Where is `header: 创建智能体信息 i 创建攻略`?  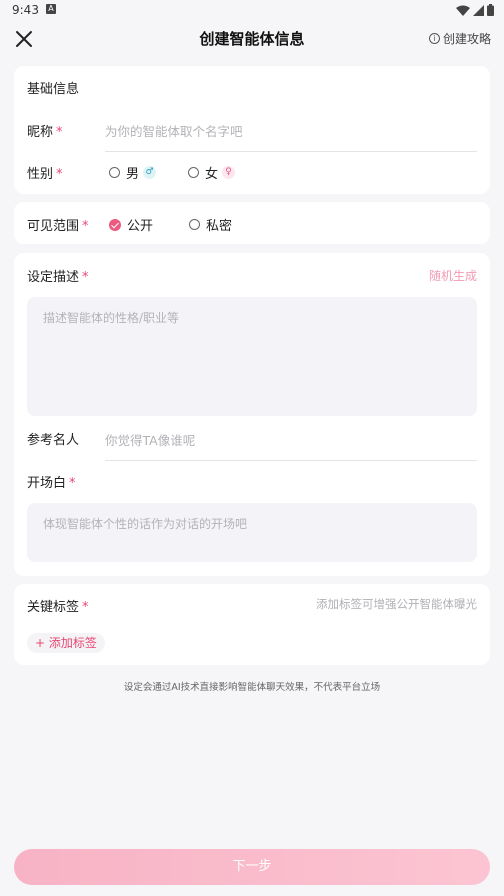 header: 创建智能体信息 i 创建攻略 is located at coordinates (252, 39).